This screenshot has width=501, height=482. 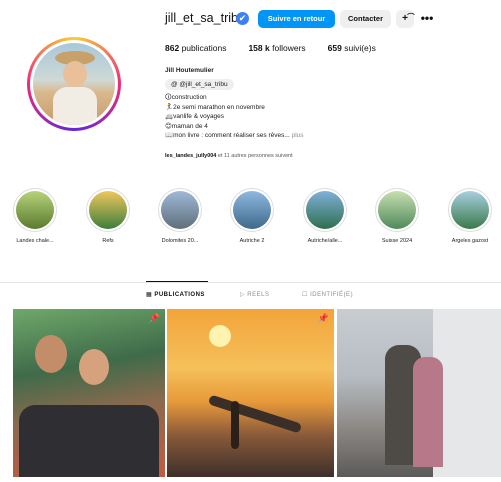 I want to click on publications-count: 862, so click(x=172, y=48).